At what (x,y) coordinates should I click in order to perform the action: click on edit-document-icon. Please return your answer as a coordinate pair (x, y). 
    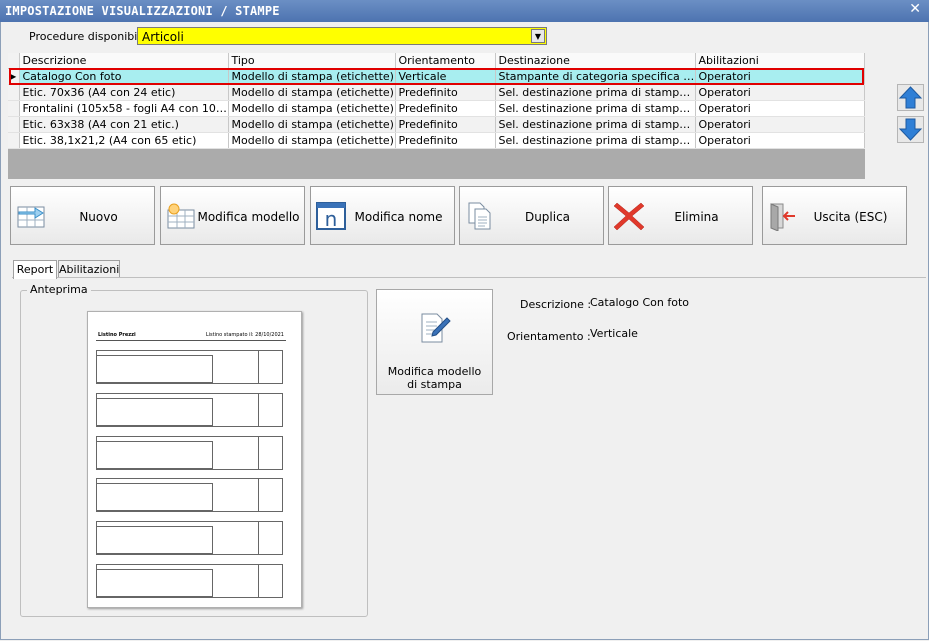
    Looking at the image, I should click on (436, 328).